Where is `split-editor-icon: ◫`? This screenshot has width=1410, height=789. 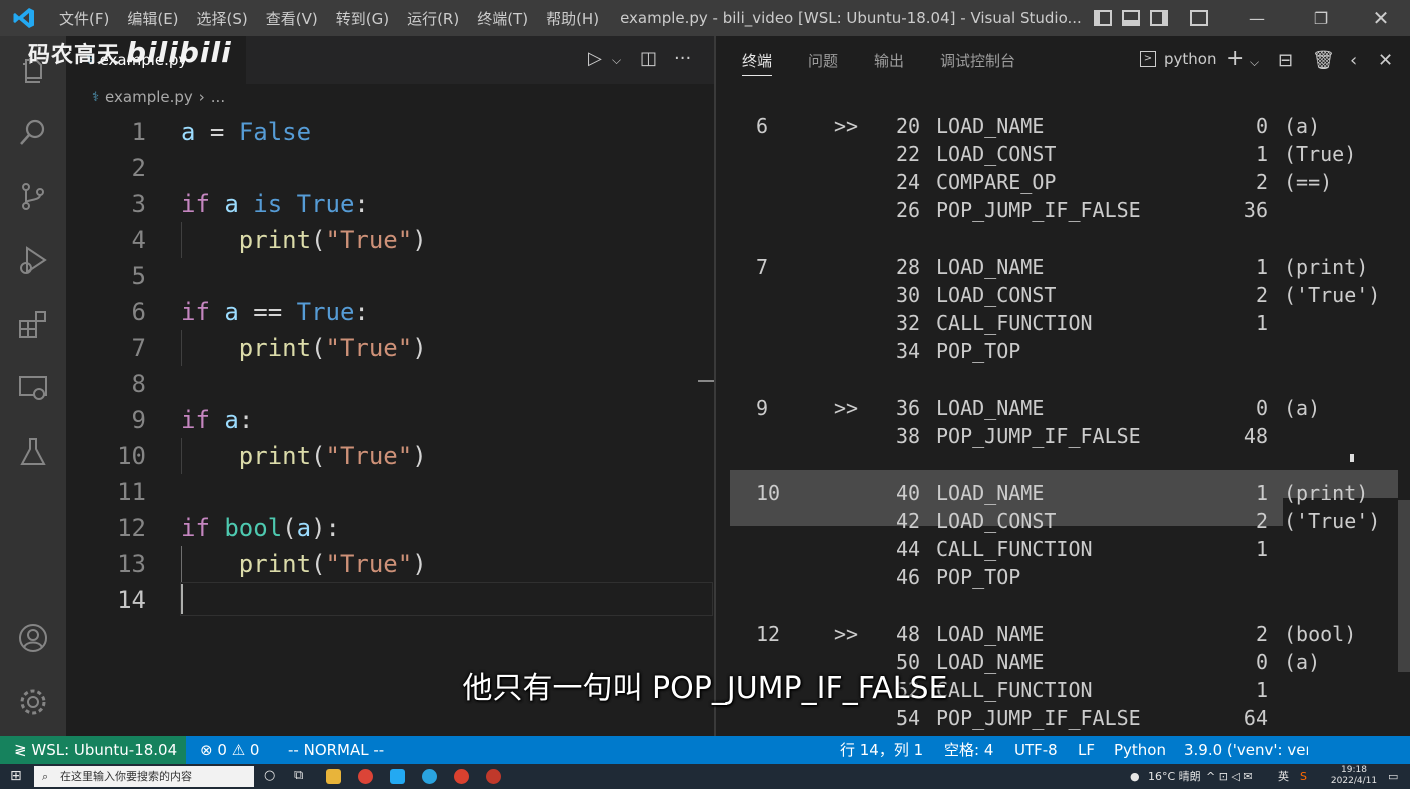 split-editor-icon: ◫ is located at coordinates (648, 58).